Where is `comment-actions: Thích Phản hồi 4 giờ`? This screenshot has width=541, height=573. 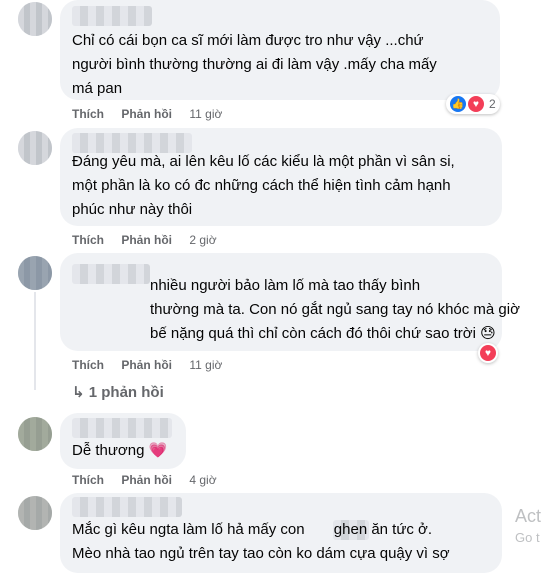
comment-actions: Thích Phản hồi 4 giờ is located at coordinates (151, 480).